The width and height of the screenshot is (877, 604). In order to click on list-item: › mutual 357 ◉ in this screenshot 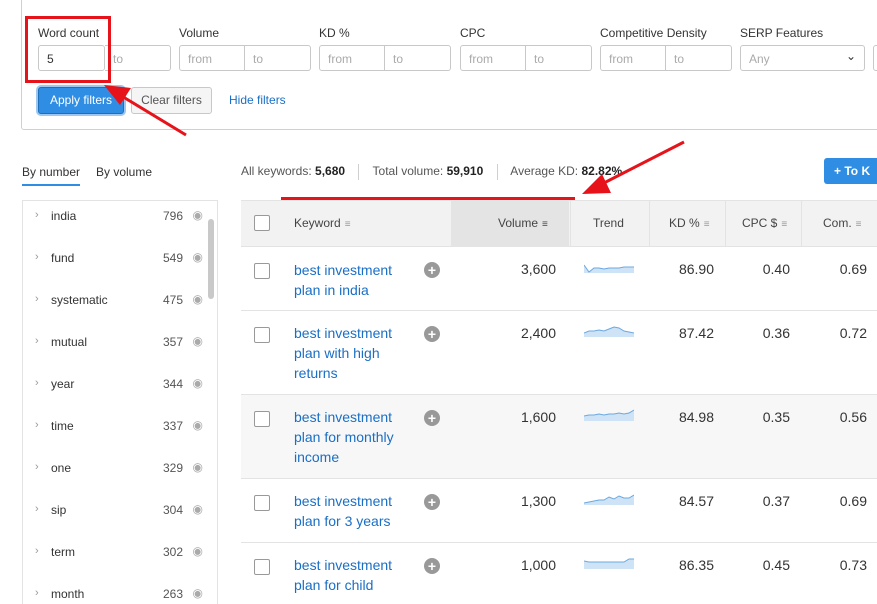, I will do `click(113, 343)`.